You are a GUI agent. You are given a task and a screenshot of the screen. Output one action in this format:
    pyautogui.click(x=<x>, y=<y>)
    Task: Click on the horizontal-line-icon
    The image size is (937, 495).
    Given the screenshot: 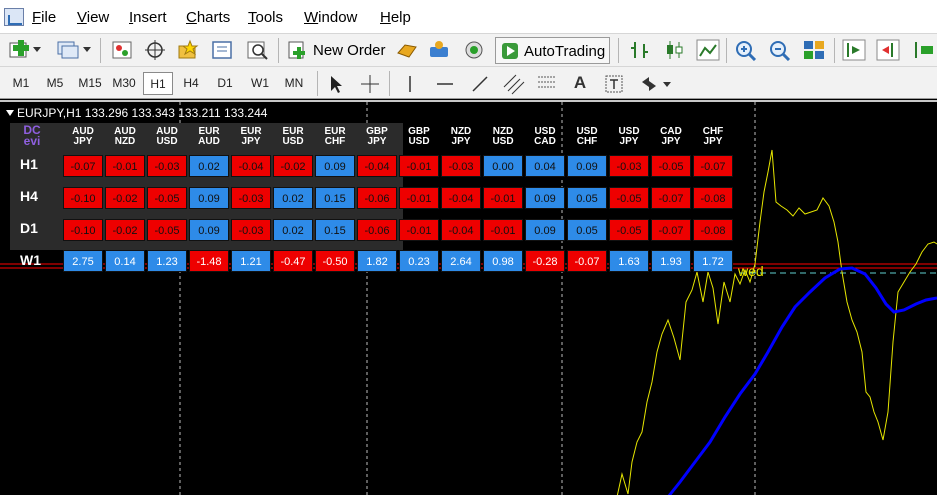 What is the action you would take?
    pyautogui.click(x=445, y=84)
    